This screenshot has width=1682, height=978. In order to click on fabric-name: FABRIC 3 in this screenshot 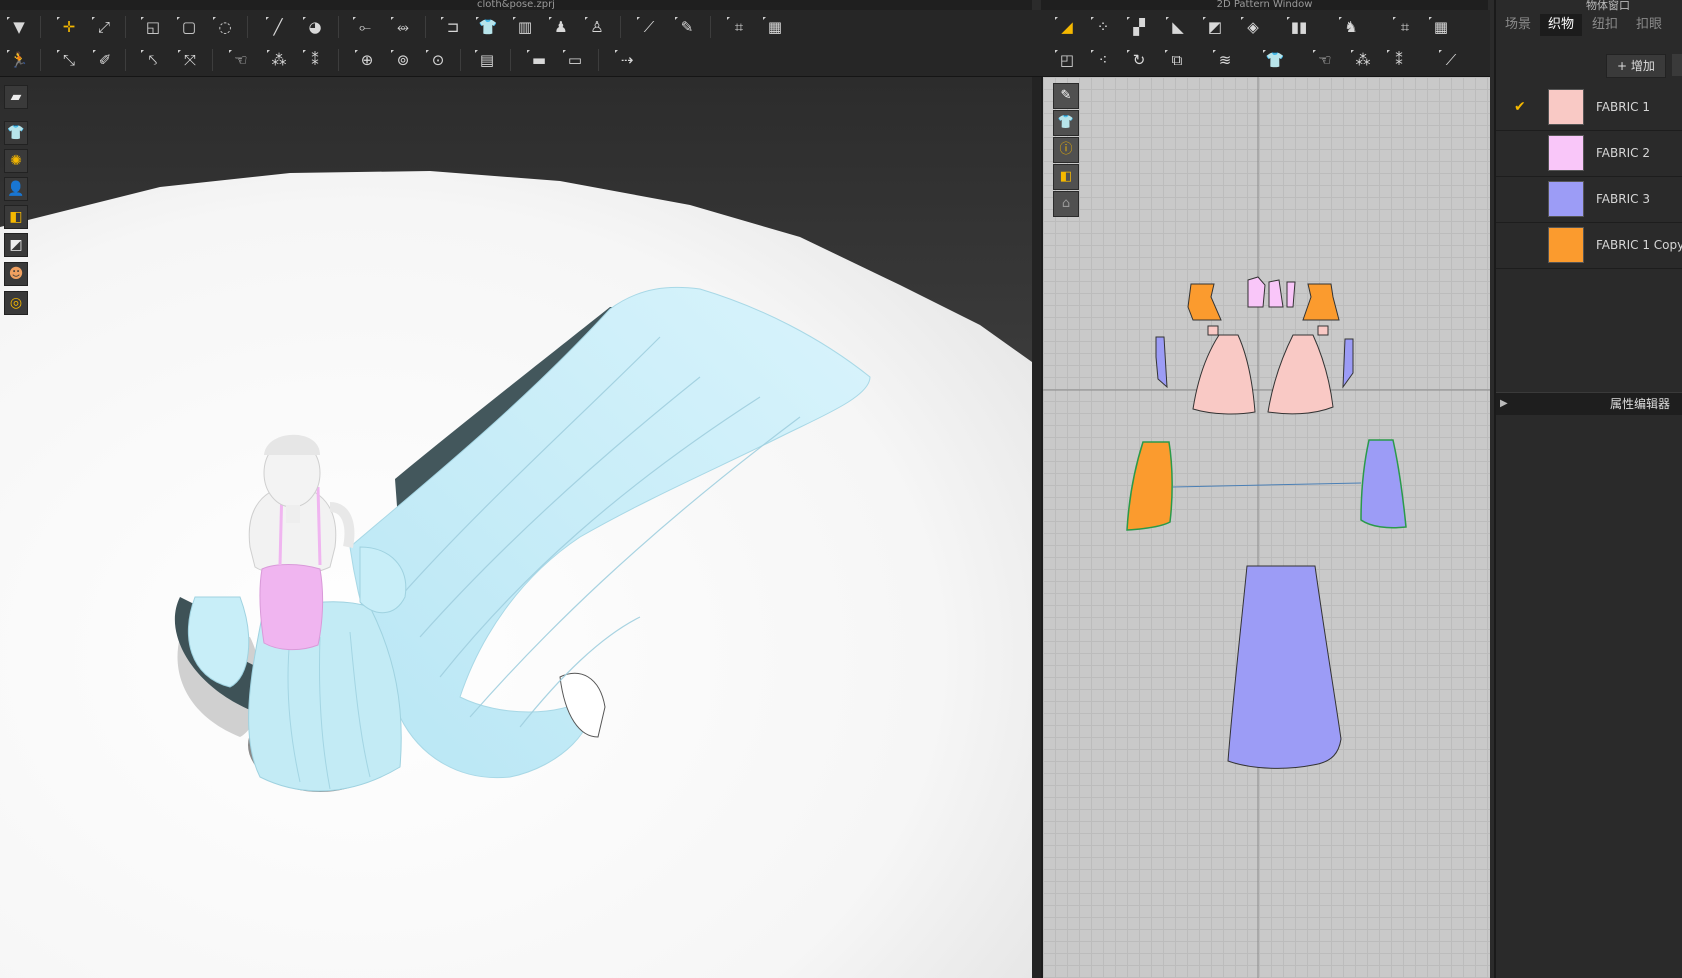, I will do `click(1623, 199)`.